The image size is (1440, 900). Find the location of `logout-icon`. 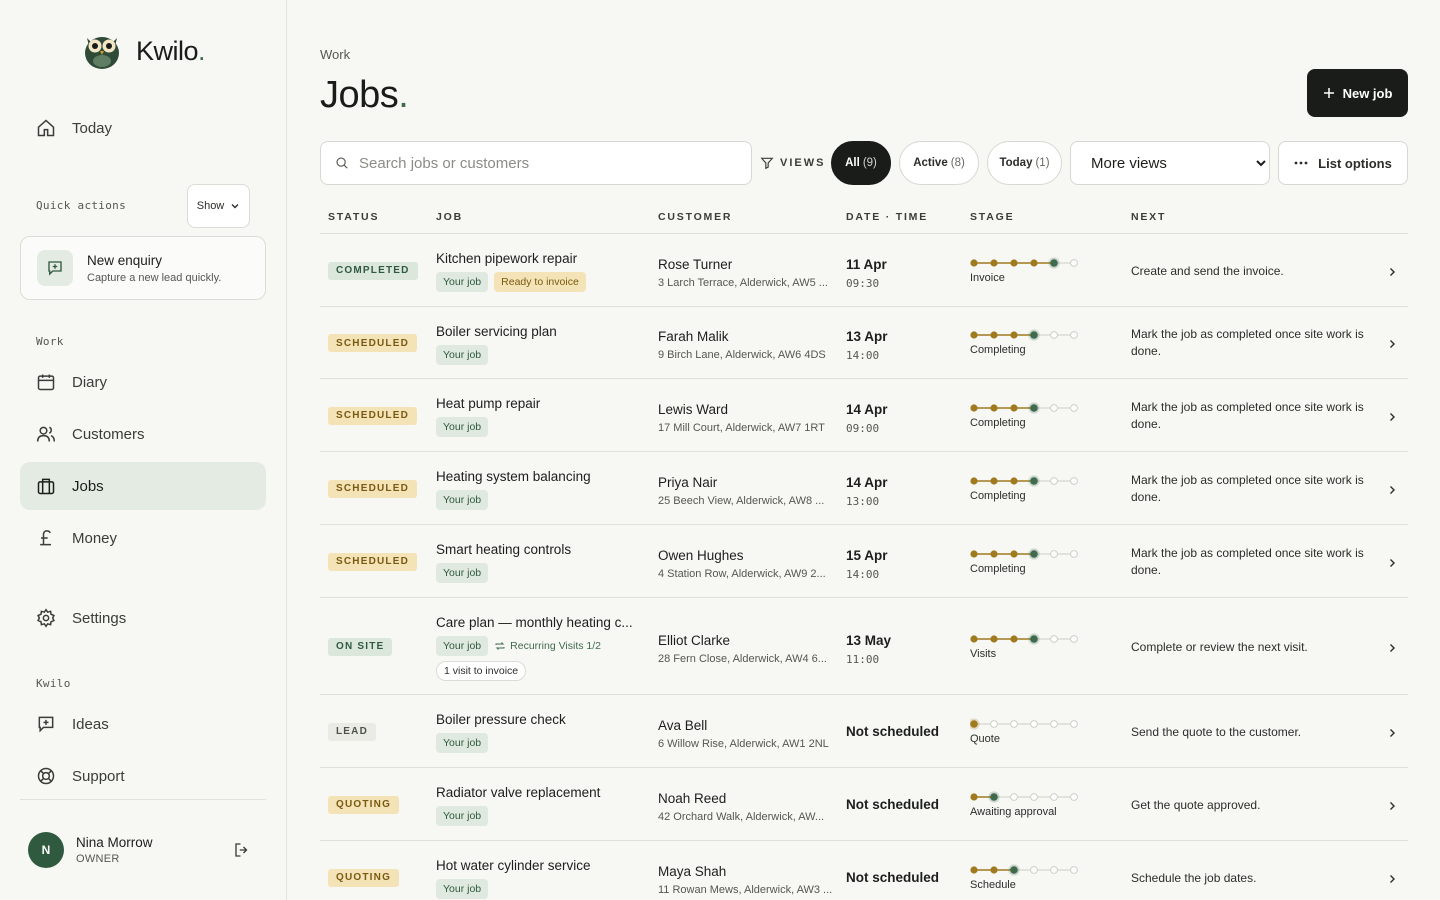

logout-icon is located at coordinates (242, 852).